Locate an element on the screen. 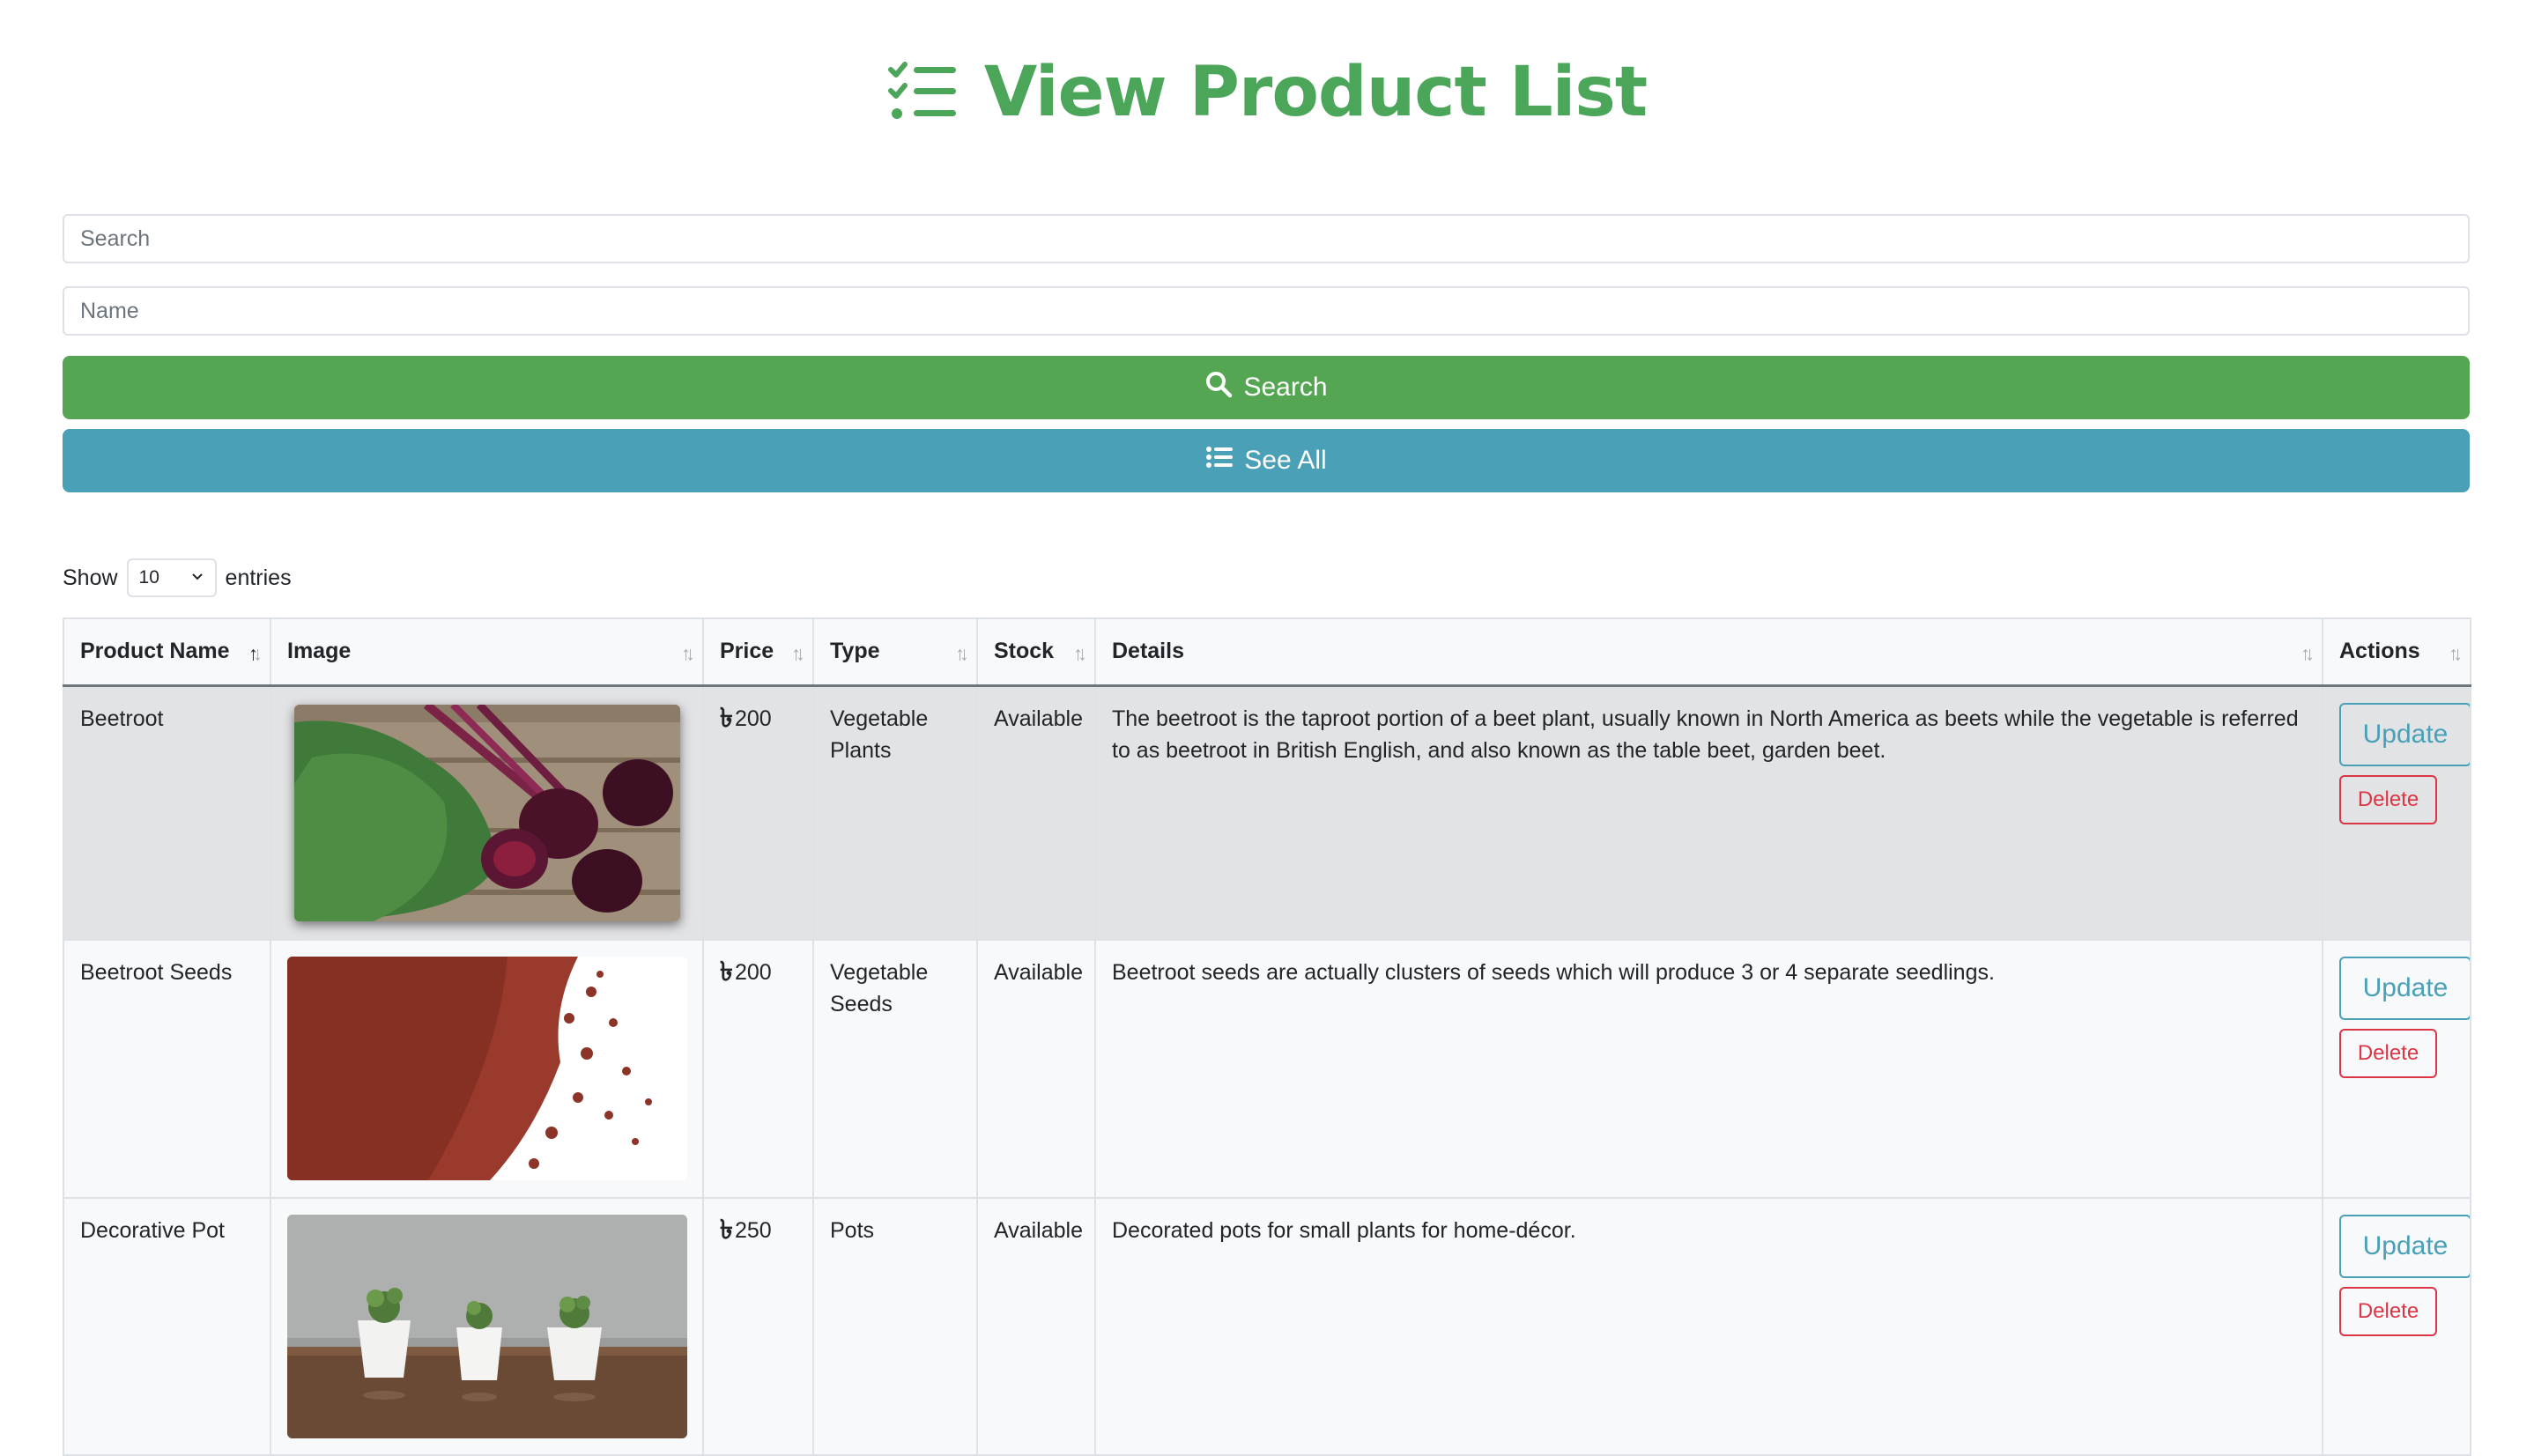  column-header-product-name: Product Name ↑↓ is located at coordinates (167, 652).